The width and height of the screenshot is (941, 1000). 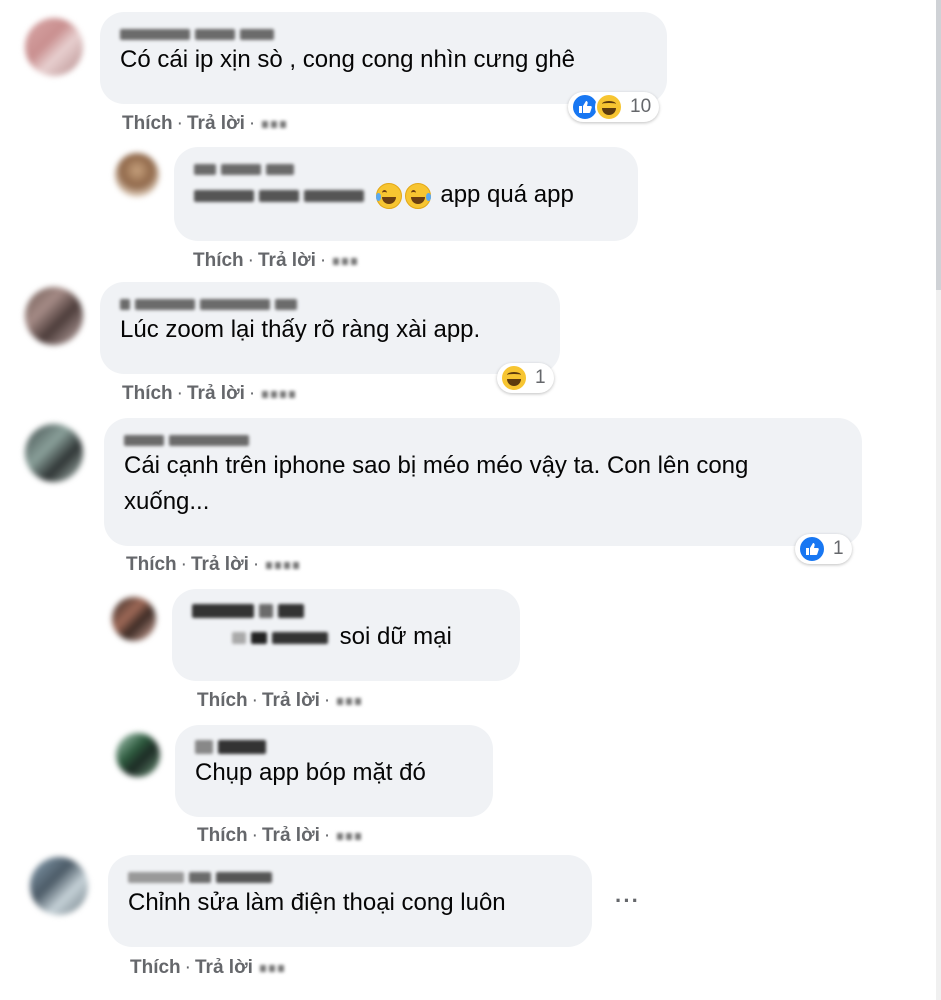 I want to click on comment-actions: Thích · Trả lời, so click(x=207, y=968).